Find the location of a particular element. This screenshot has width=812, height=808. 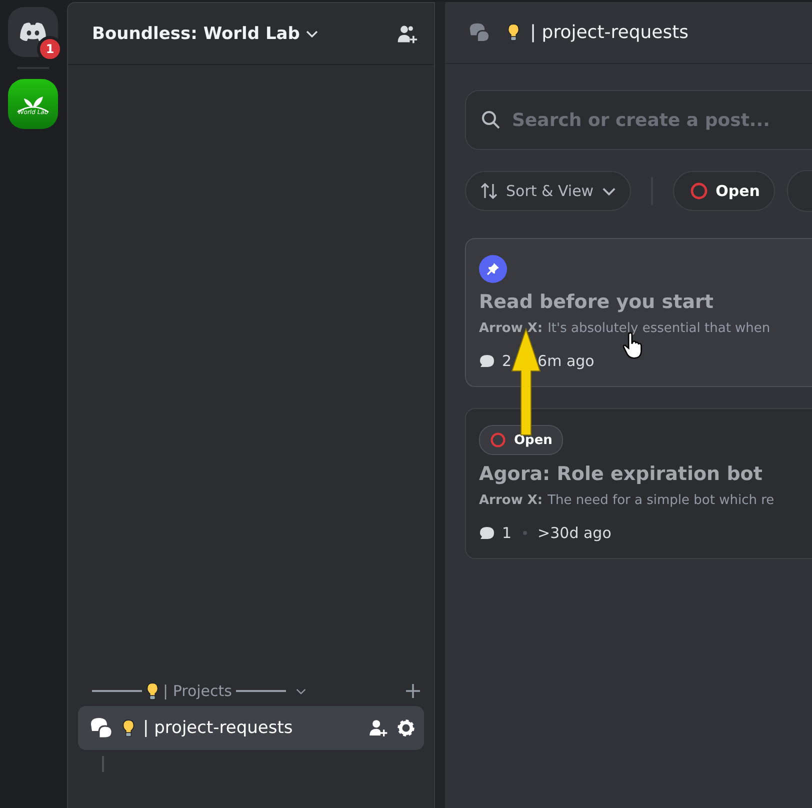

post-title: Agora: Role expiration bot is located at coordinates (620, 474).